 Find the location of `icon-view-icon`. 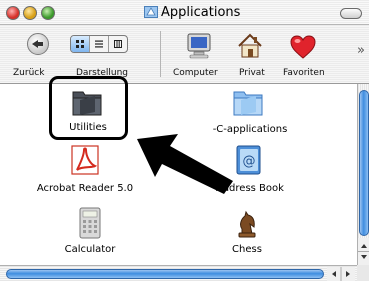

icon-view-icon is located at coordinates (80, 44).